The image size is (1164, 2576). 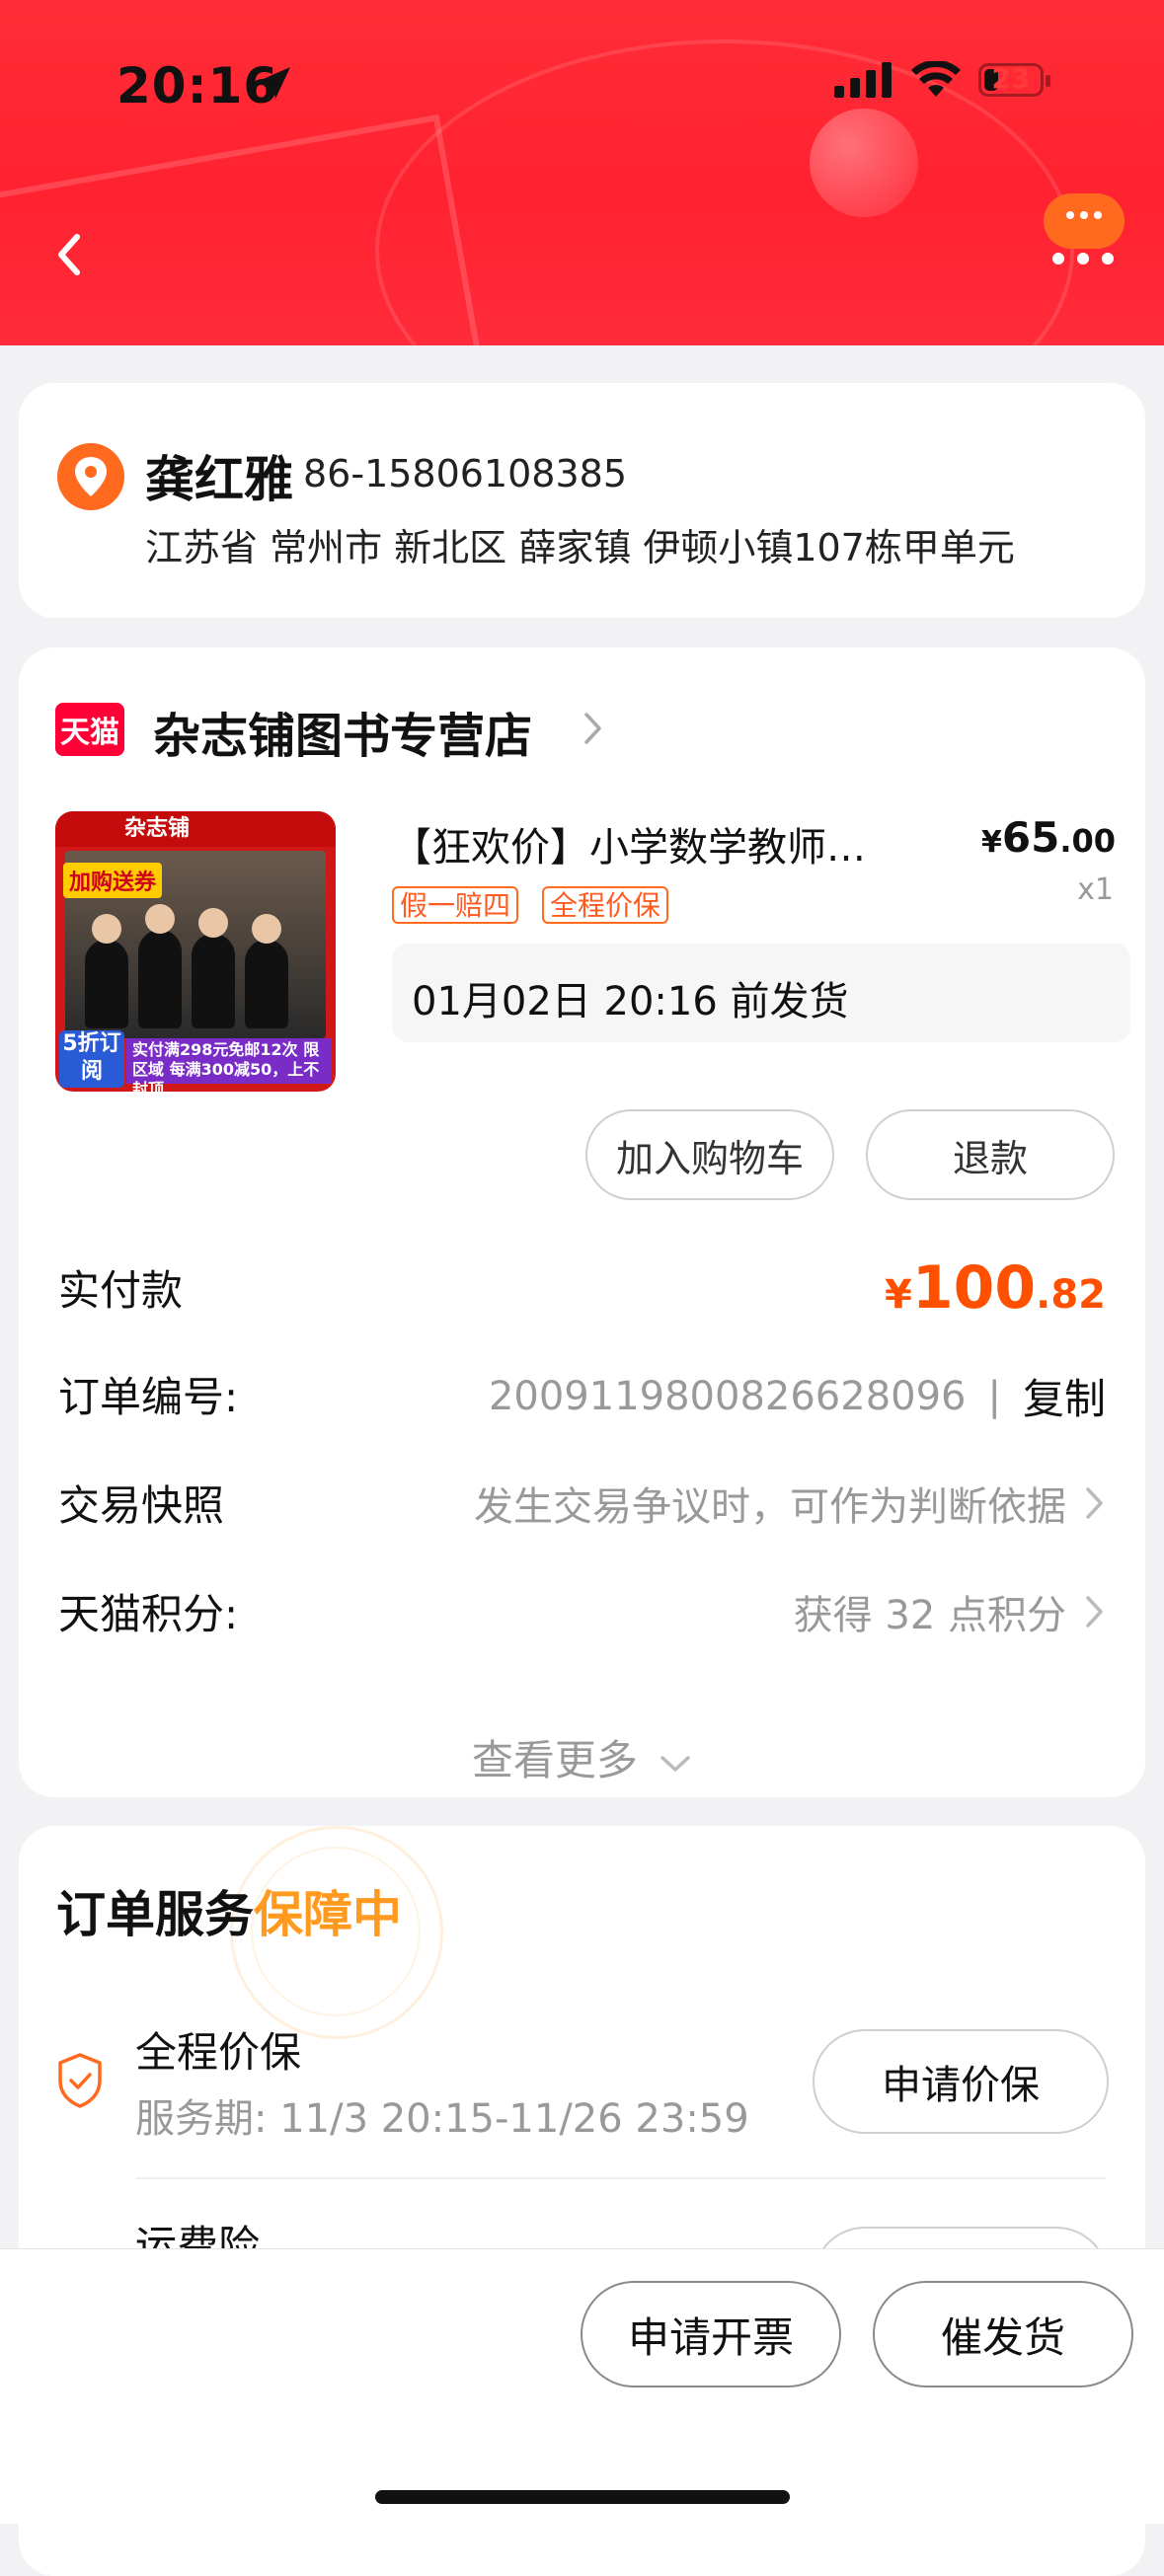 I want to click on ship-deadline: 01月02日 20:16 前发货, so click(x=761, y=993).